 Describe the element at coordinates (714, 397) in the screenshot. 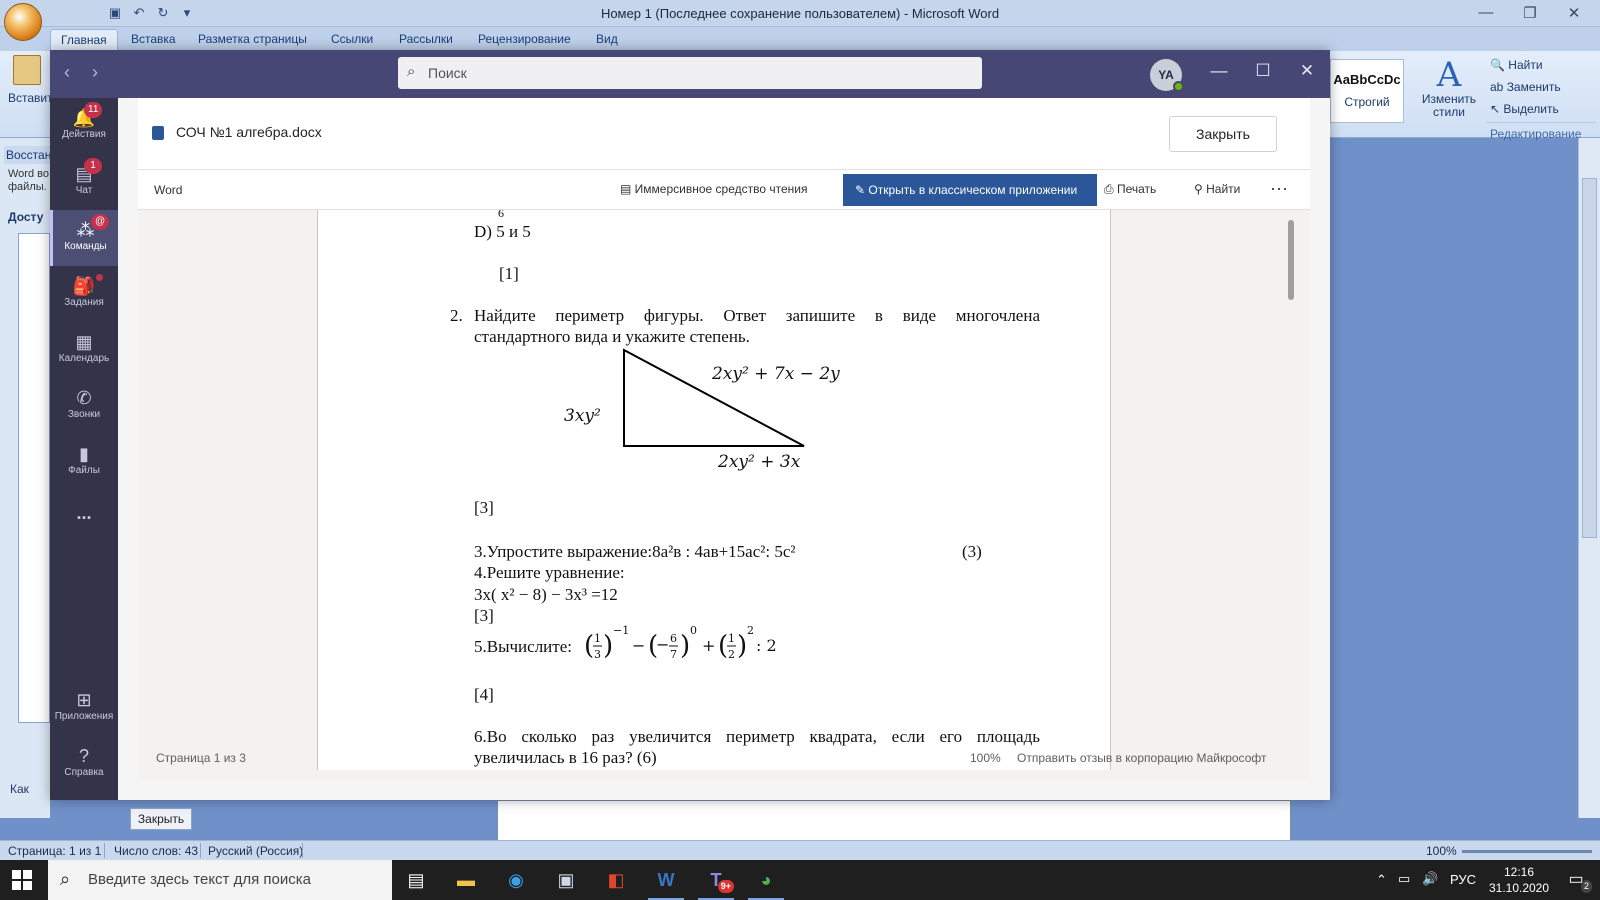

I see `triangle-figure` at that location.